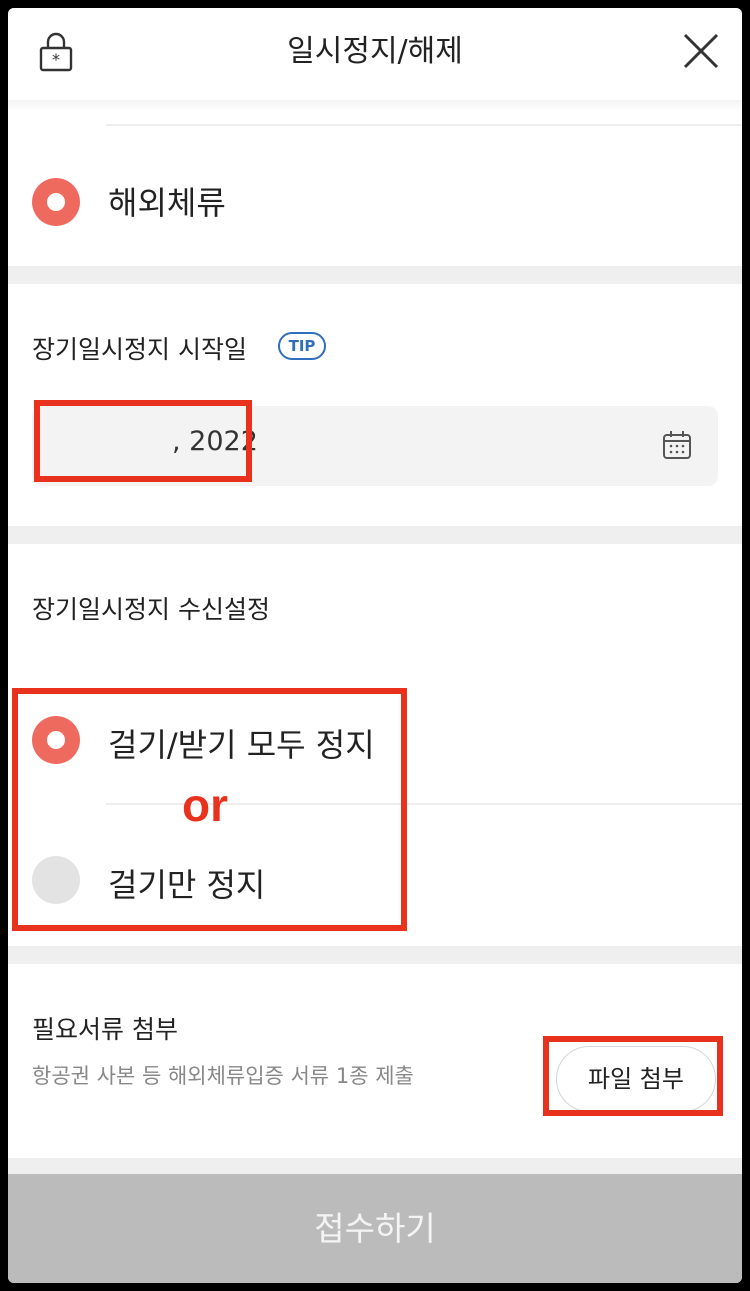 This screenshot has width=750, height=1291. Describe the element at coordinates (143, 441) in the screenshot. I see `highlight-box-date` at that location.